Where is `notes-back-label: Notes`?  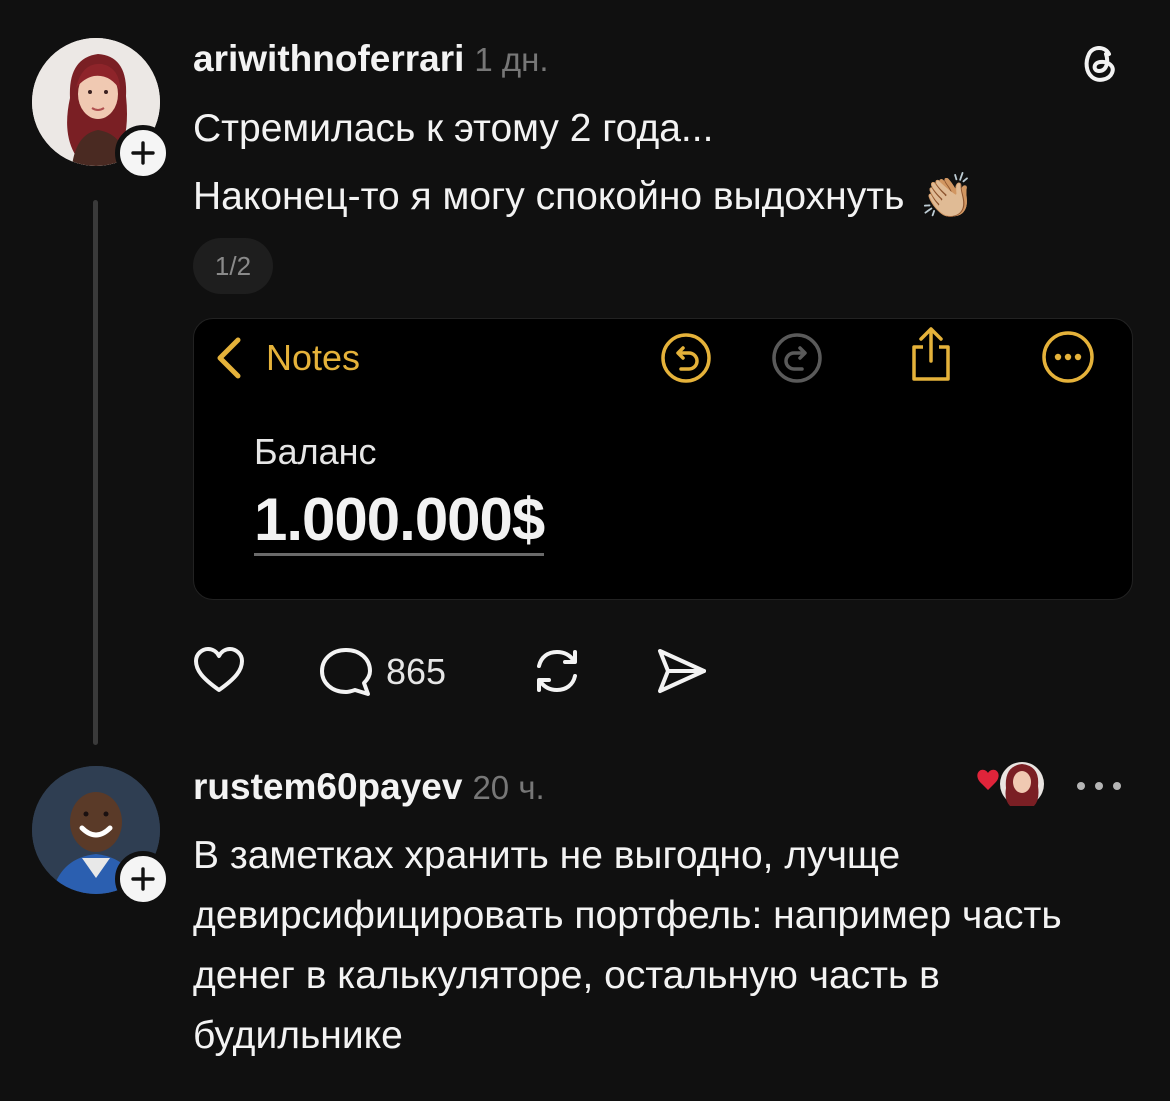 notes-back-label: Notes is located at coordinates (313, 357).